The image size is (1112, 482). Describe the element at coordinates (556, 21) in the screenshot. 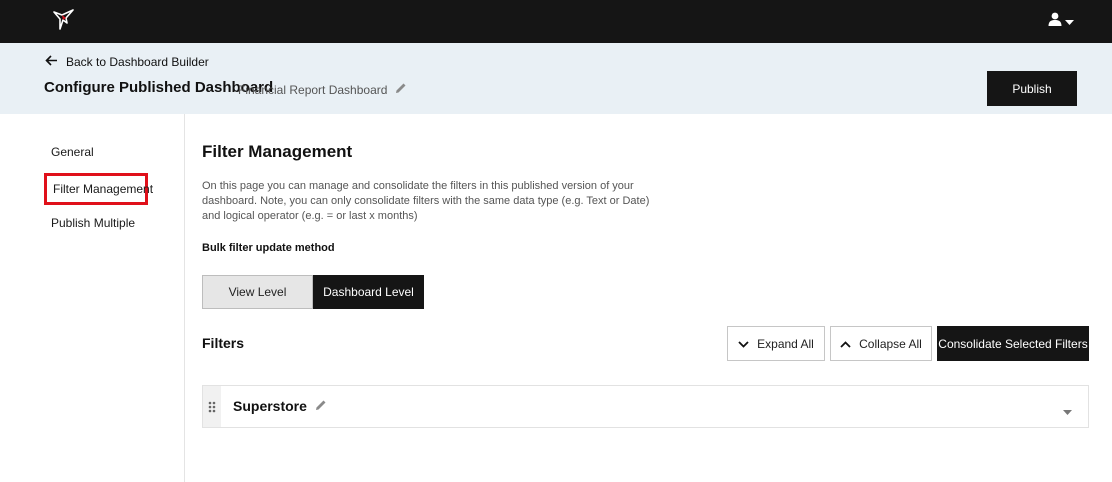

I see `top-navigation-bar` at that location.